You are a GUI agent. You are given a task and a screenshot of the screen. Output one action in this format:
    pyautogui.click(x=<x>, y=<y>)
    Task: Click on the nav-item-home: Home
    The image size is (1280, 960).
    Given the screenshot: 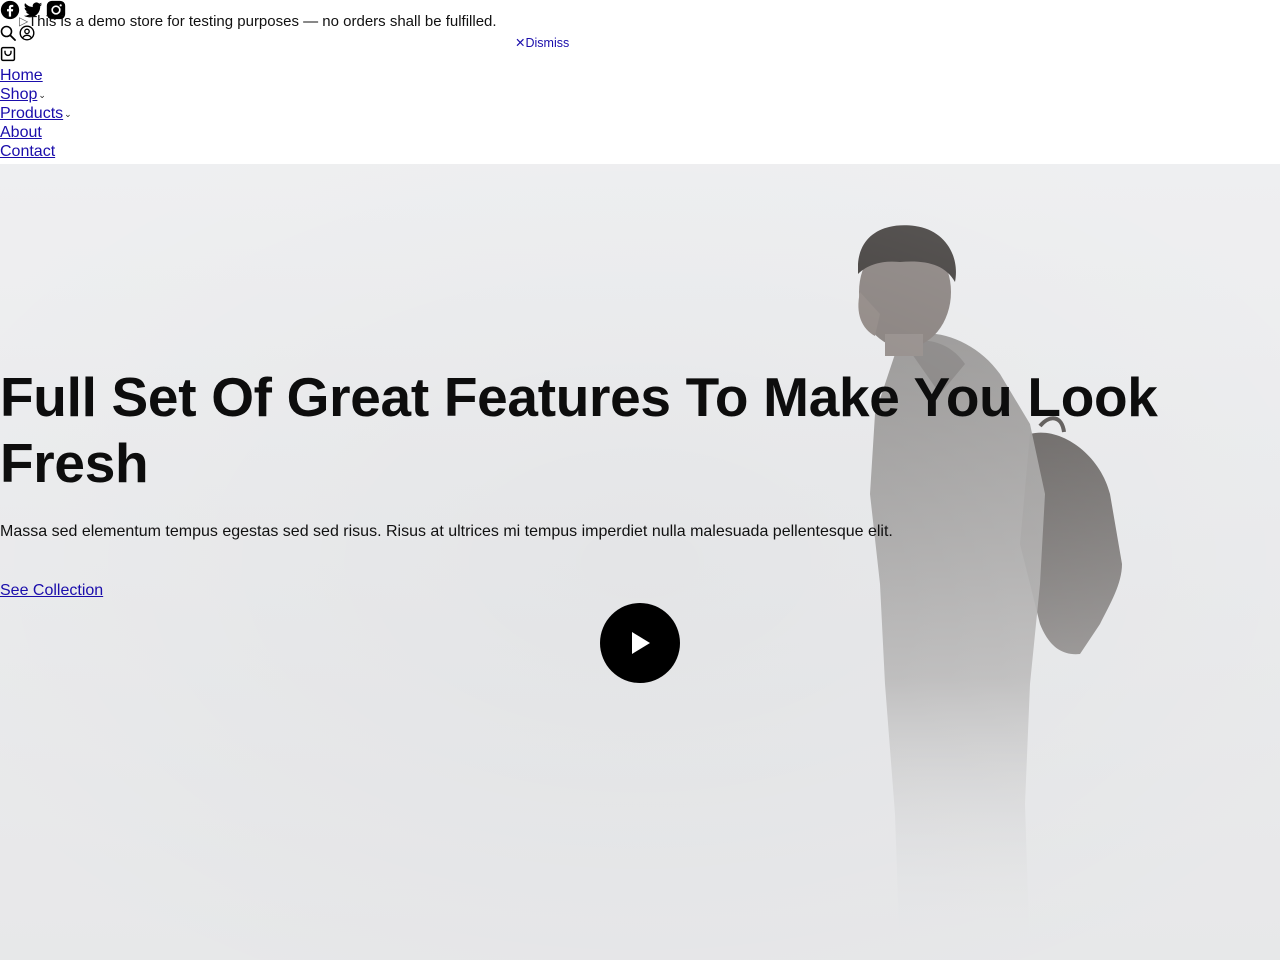 What is the action you would take?
    pyautogui.click(x=36, y=75)
    